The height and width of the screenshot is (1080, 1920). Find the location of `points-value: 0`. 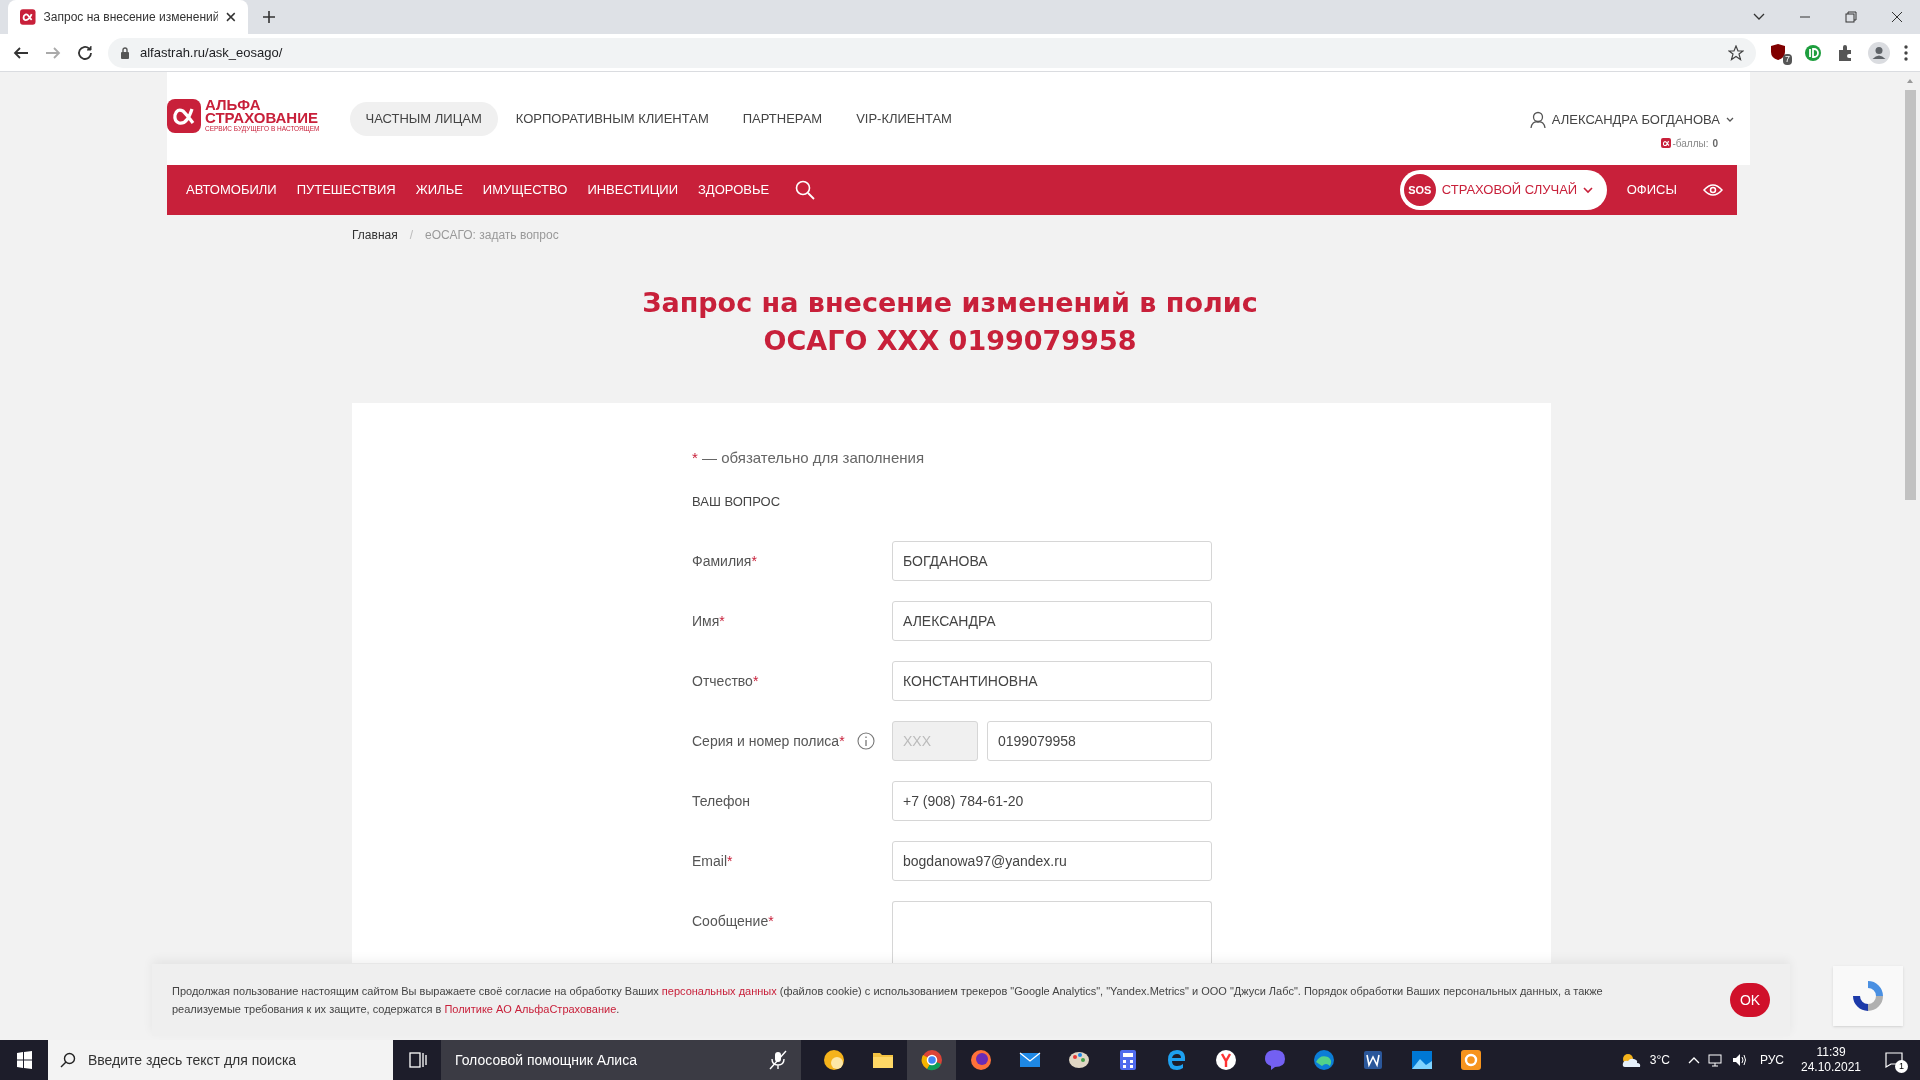

points-value: 0 is located at coordinates (1715, 143).